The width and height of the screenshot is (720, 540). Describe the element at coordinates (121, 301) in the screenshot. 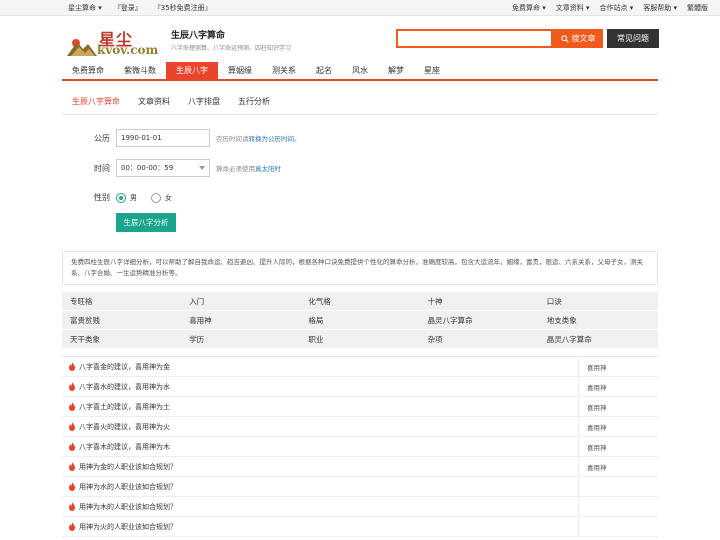

I see `category-link: 专旺格` at that location.